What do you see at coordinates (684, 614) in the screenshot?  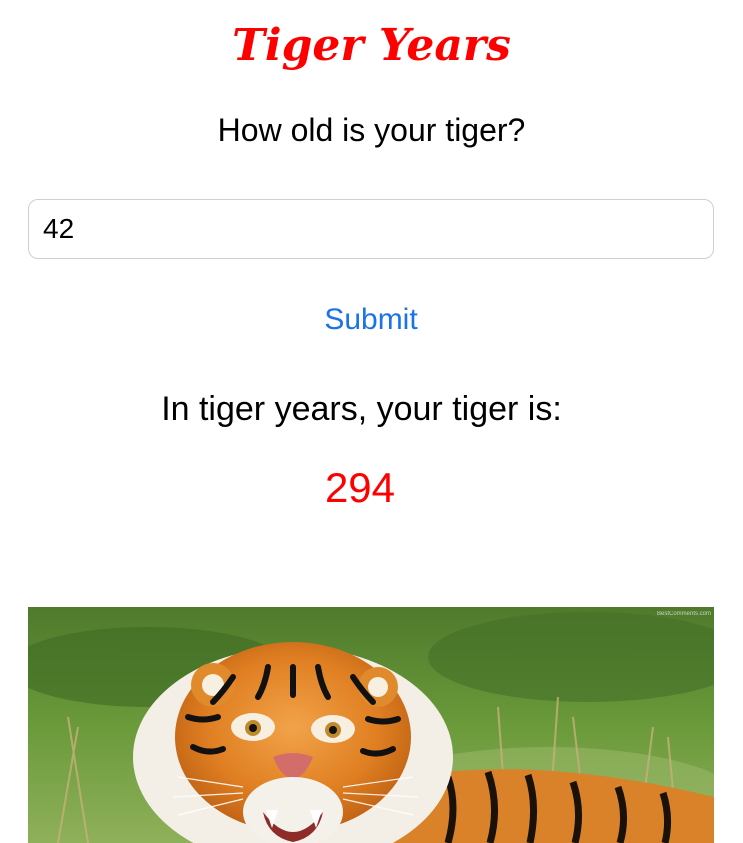 I see `svg-text: BestComments.com` at bounding box center [684, 614].